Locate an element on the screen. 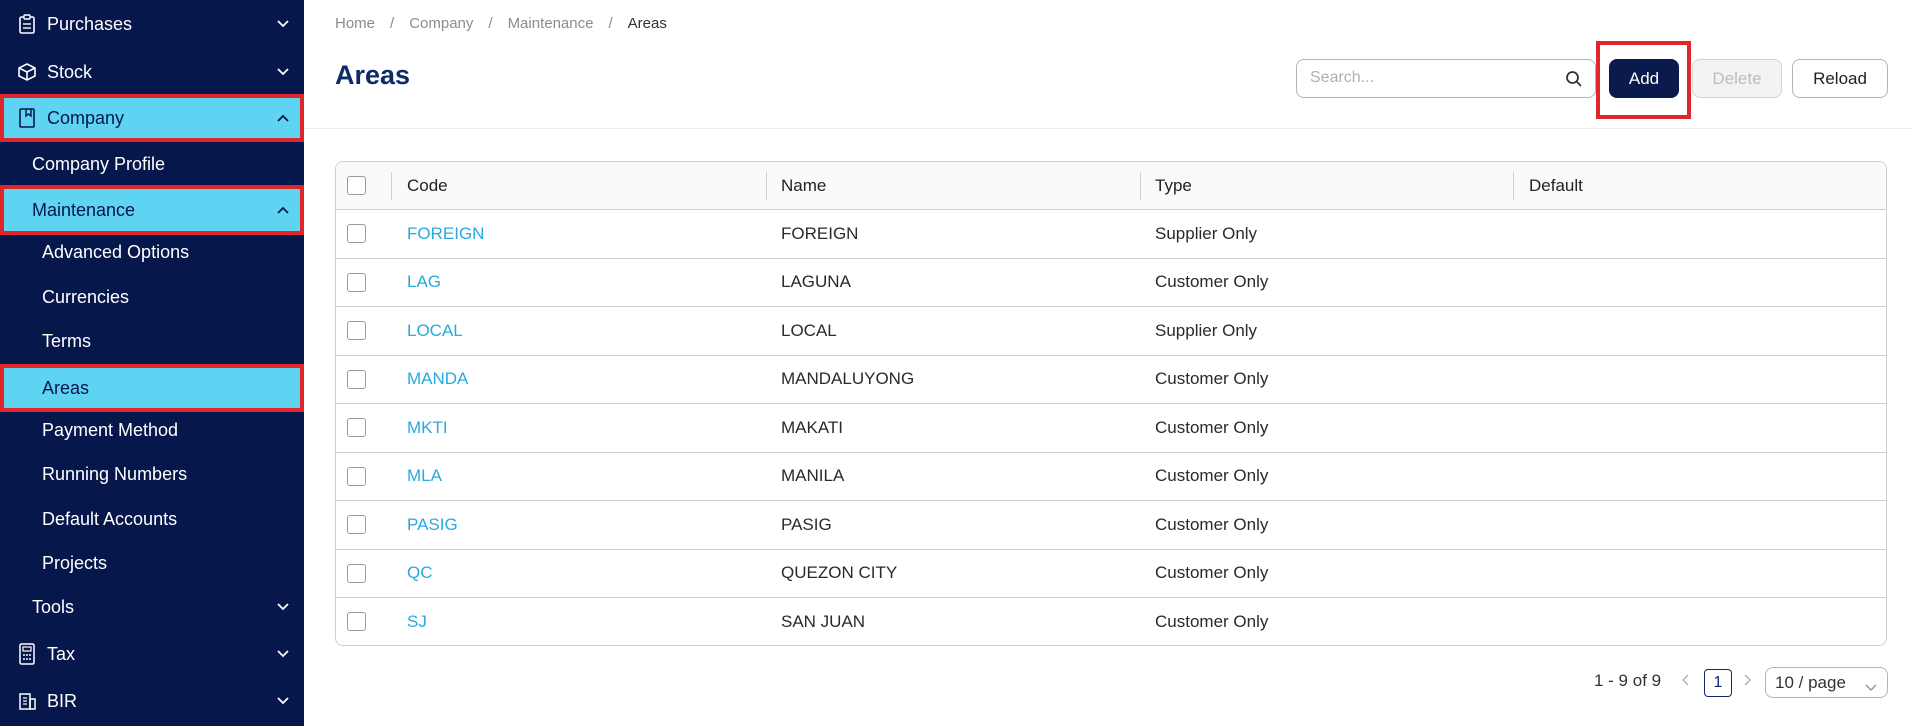  sidebar-item-label: Stock is located at coordinates (70, 71).